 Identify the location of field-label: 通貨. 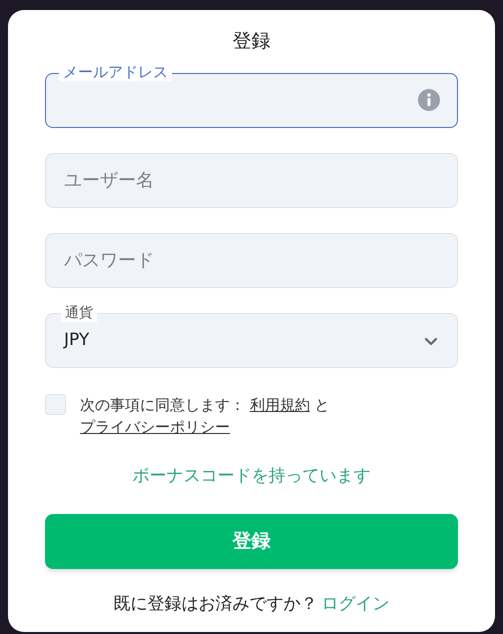
(79, 313).